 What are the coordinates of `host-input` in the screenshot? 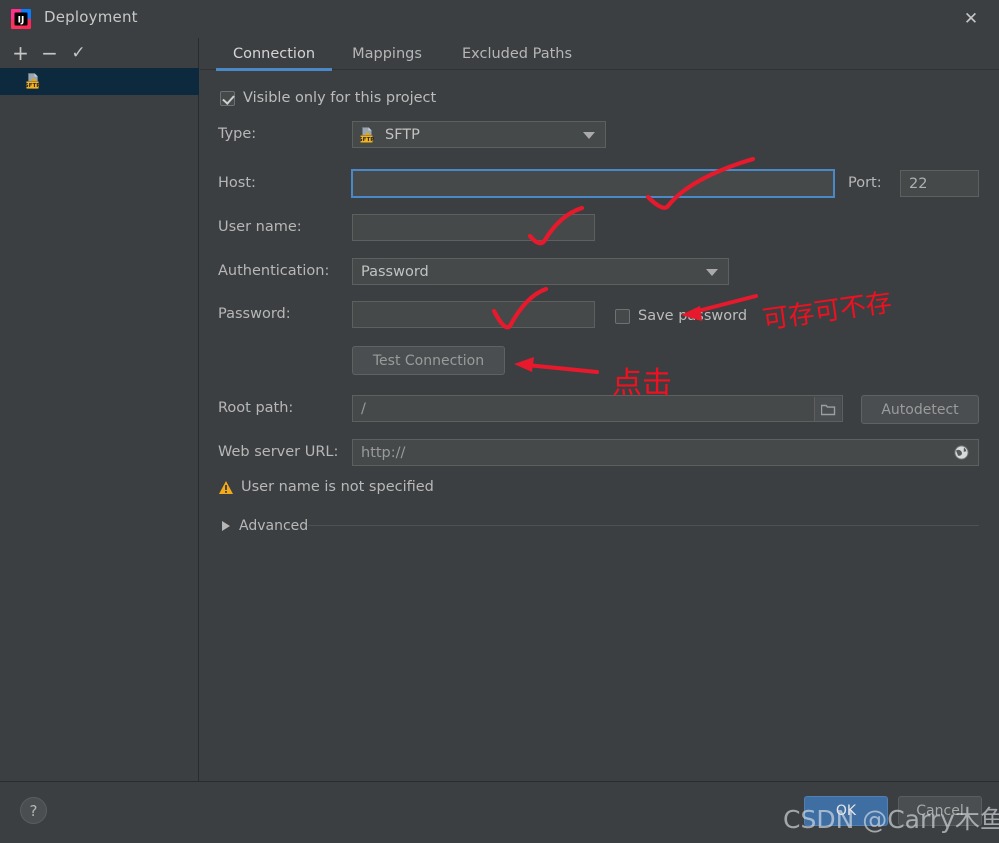 It's located at (593, 183).